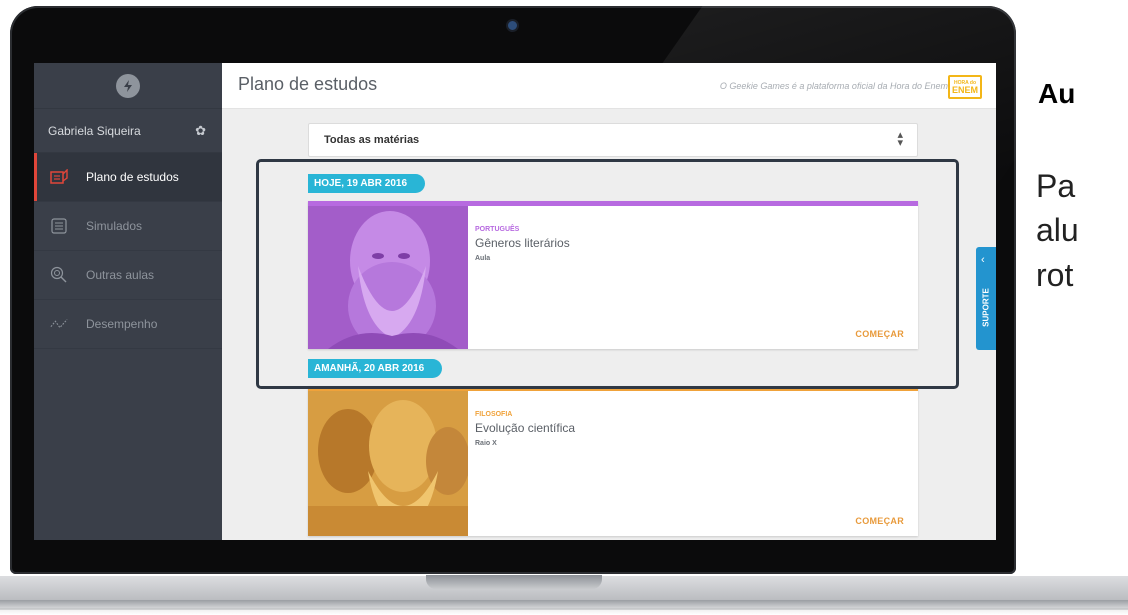 This screenshot has height=615, width=1128. What do you see at coordinates (59, 226) in the screenshot?
I see `list-icon` at bounding box center [59, 226].